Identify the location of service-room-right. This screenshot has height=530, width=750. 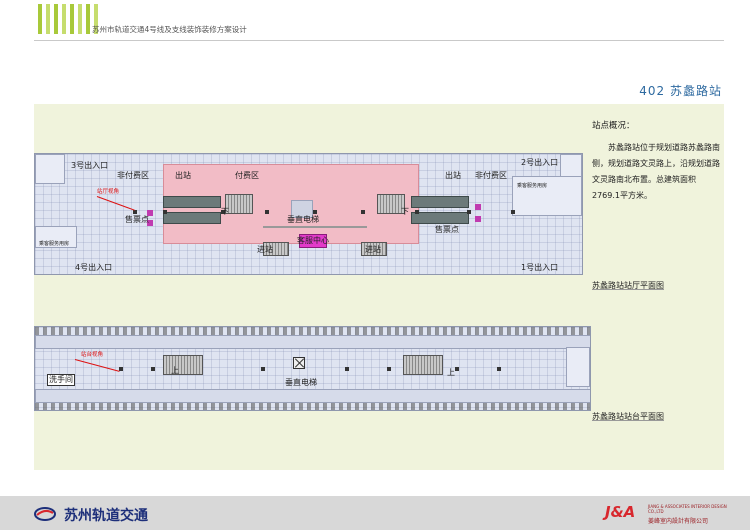
(547, 196).